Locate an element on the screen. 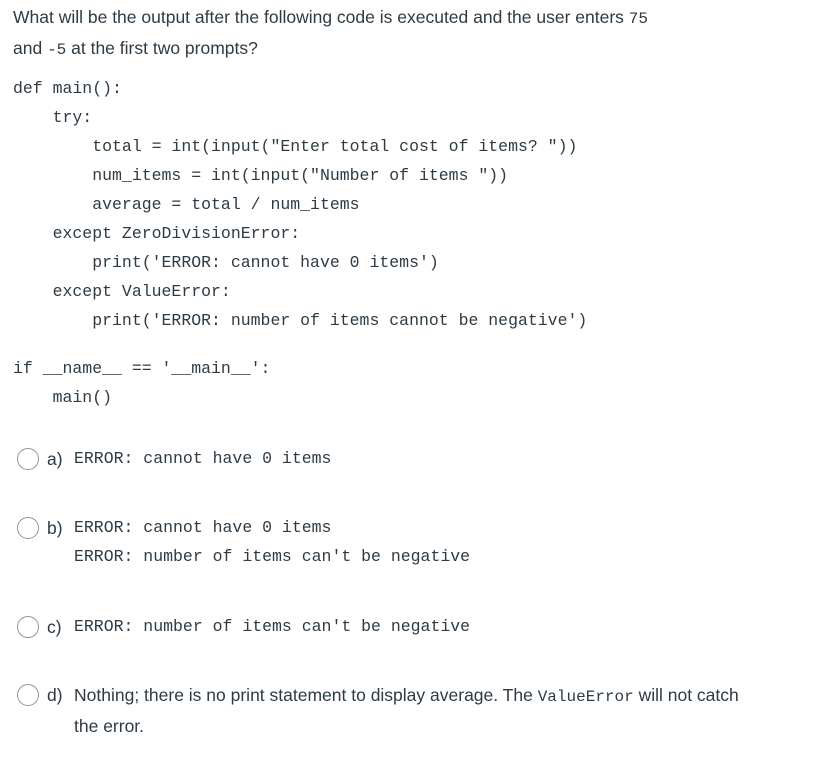 The height and width of the screenshot is (757, 819). radio-option-d is located at coordinates (28, 695).